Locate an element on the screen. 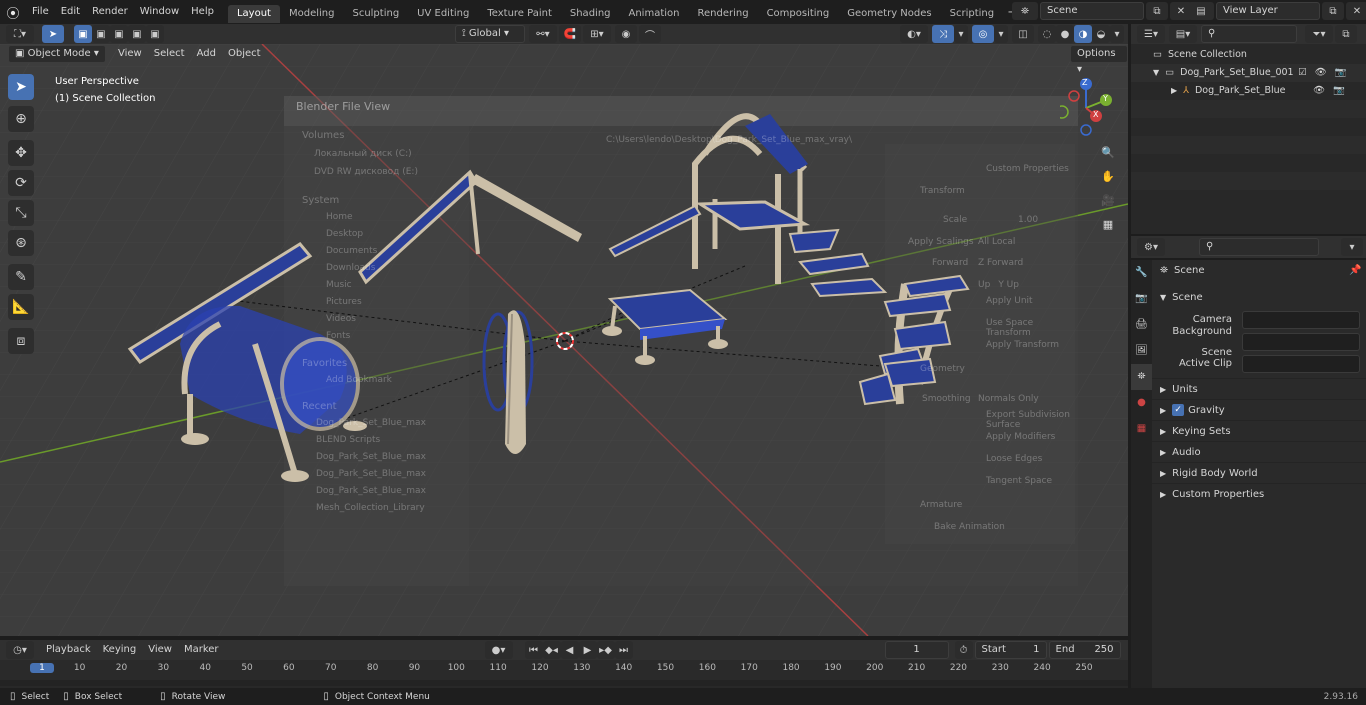 The image size is (1366, 705). display-mode-icon: ▤▾ is located at coordinates (1183, 34).